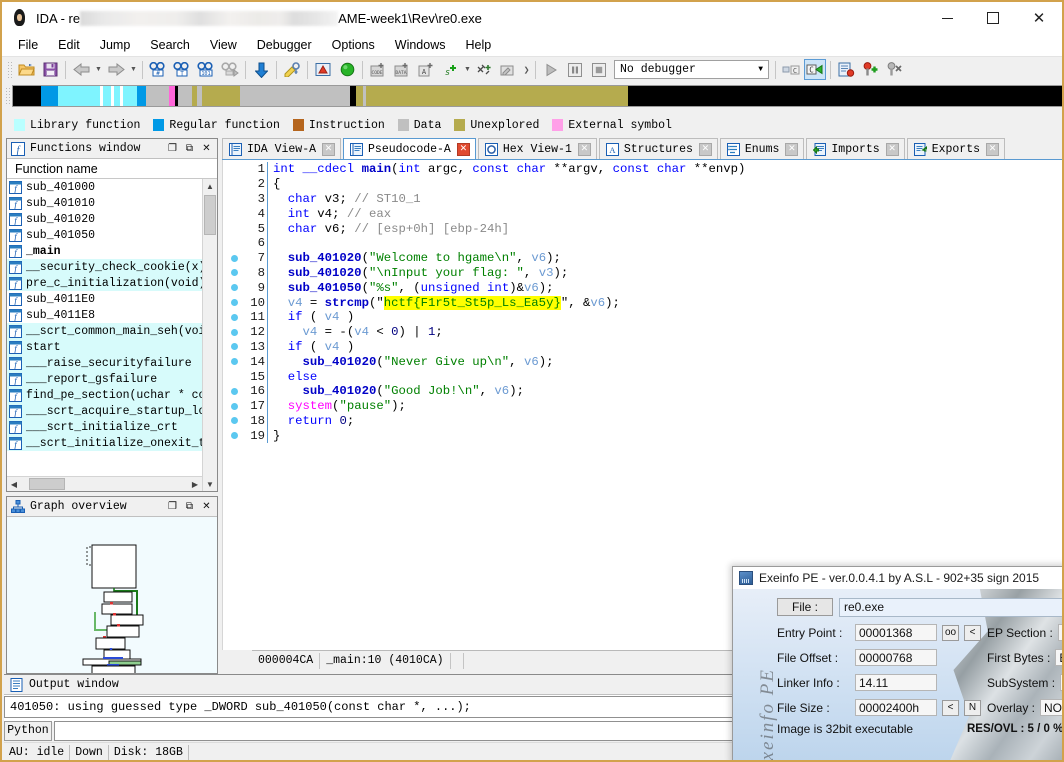  I want to click on make-code-icon: CODE, so click(378, 69).